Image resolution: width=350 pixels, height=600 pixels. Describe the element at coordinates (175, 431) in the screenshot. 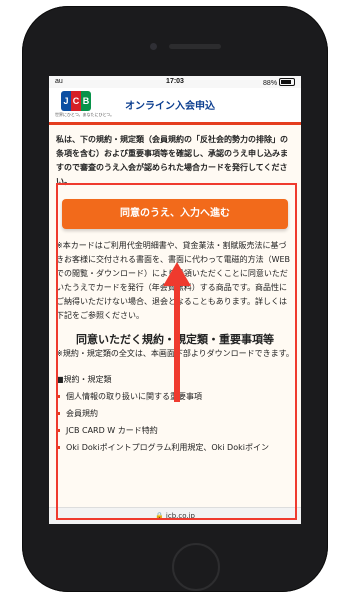

I see `terms-item-card-special: JCB CARD W カード特約` at that location.